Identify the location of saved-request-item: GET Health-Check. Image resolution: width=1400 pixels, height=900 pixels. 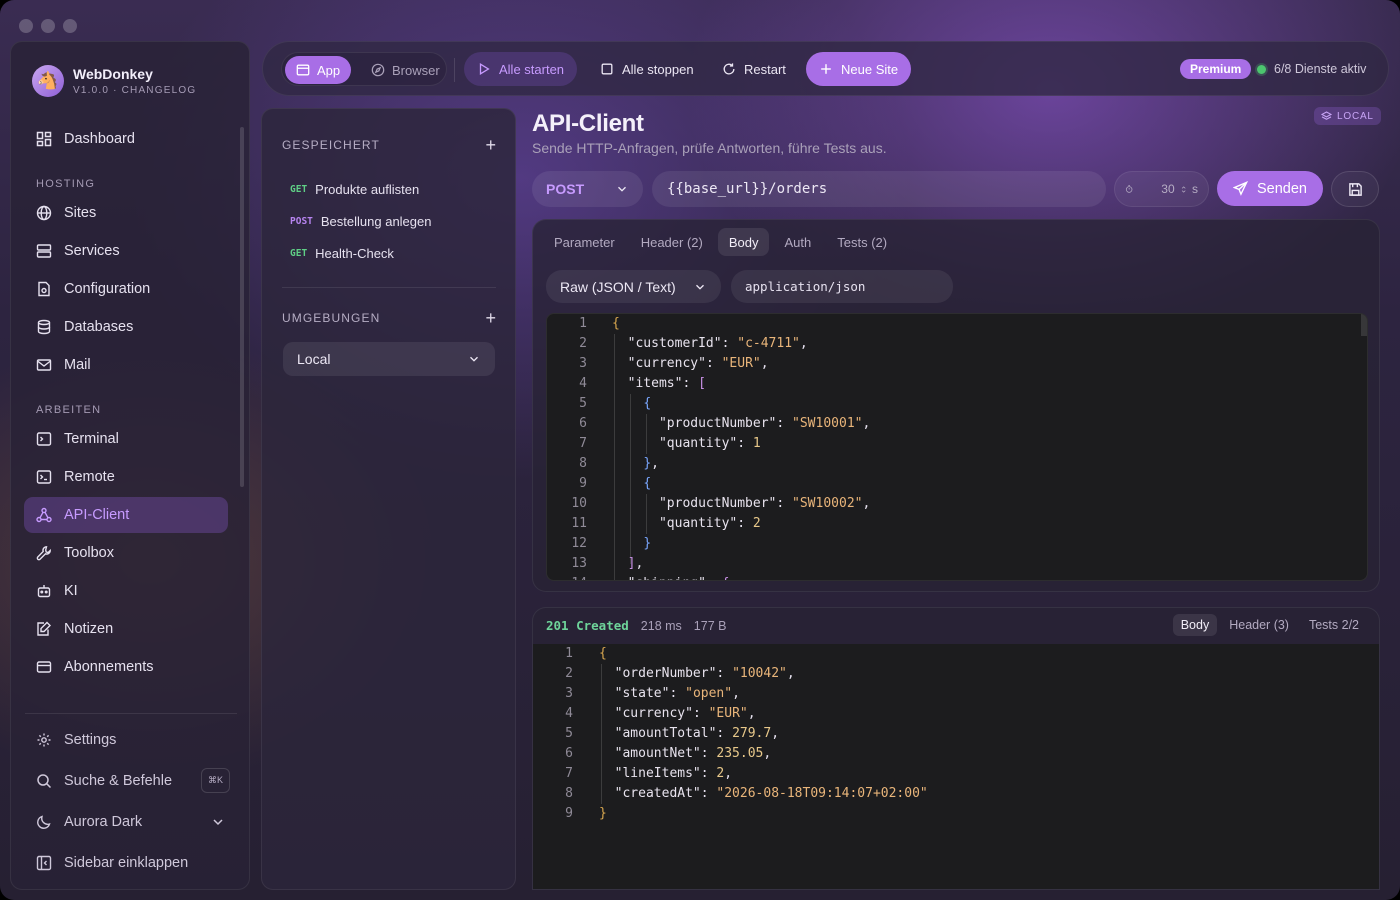
(342, 253).